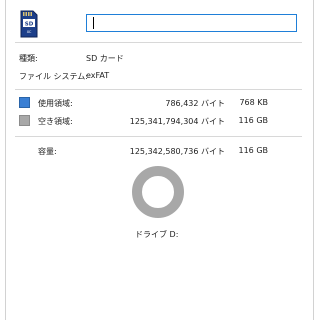  What do you see at coordinates (55, 103) in the screenshot?
I see `used-space-label: 使用領域:` at bounding box center [55, 103].